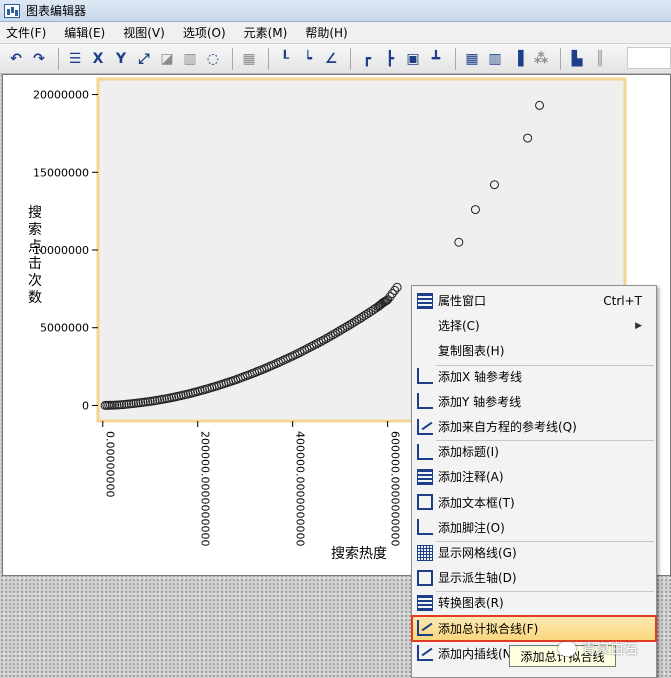 This screenshot has height=678, width=671. I want to click on context-menu-item-label: 添加总计拟合线(F), so click(488, 628).